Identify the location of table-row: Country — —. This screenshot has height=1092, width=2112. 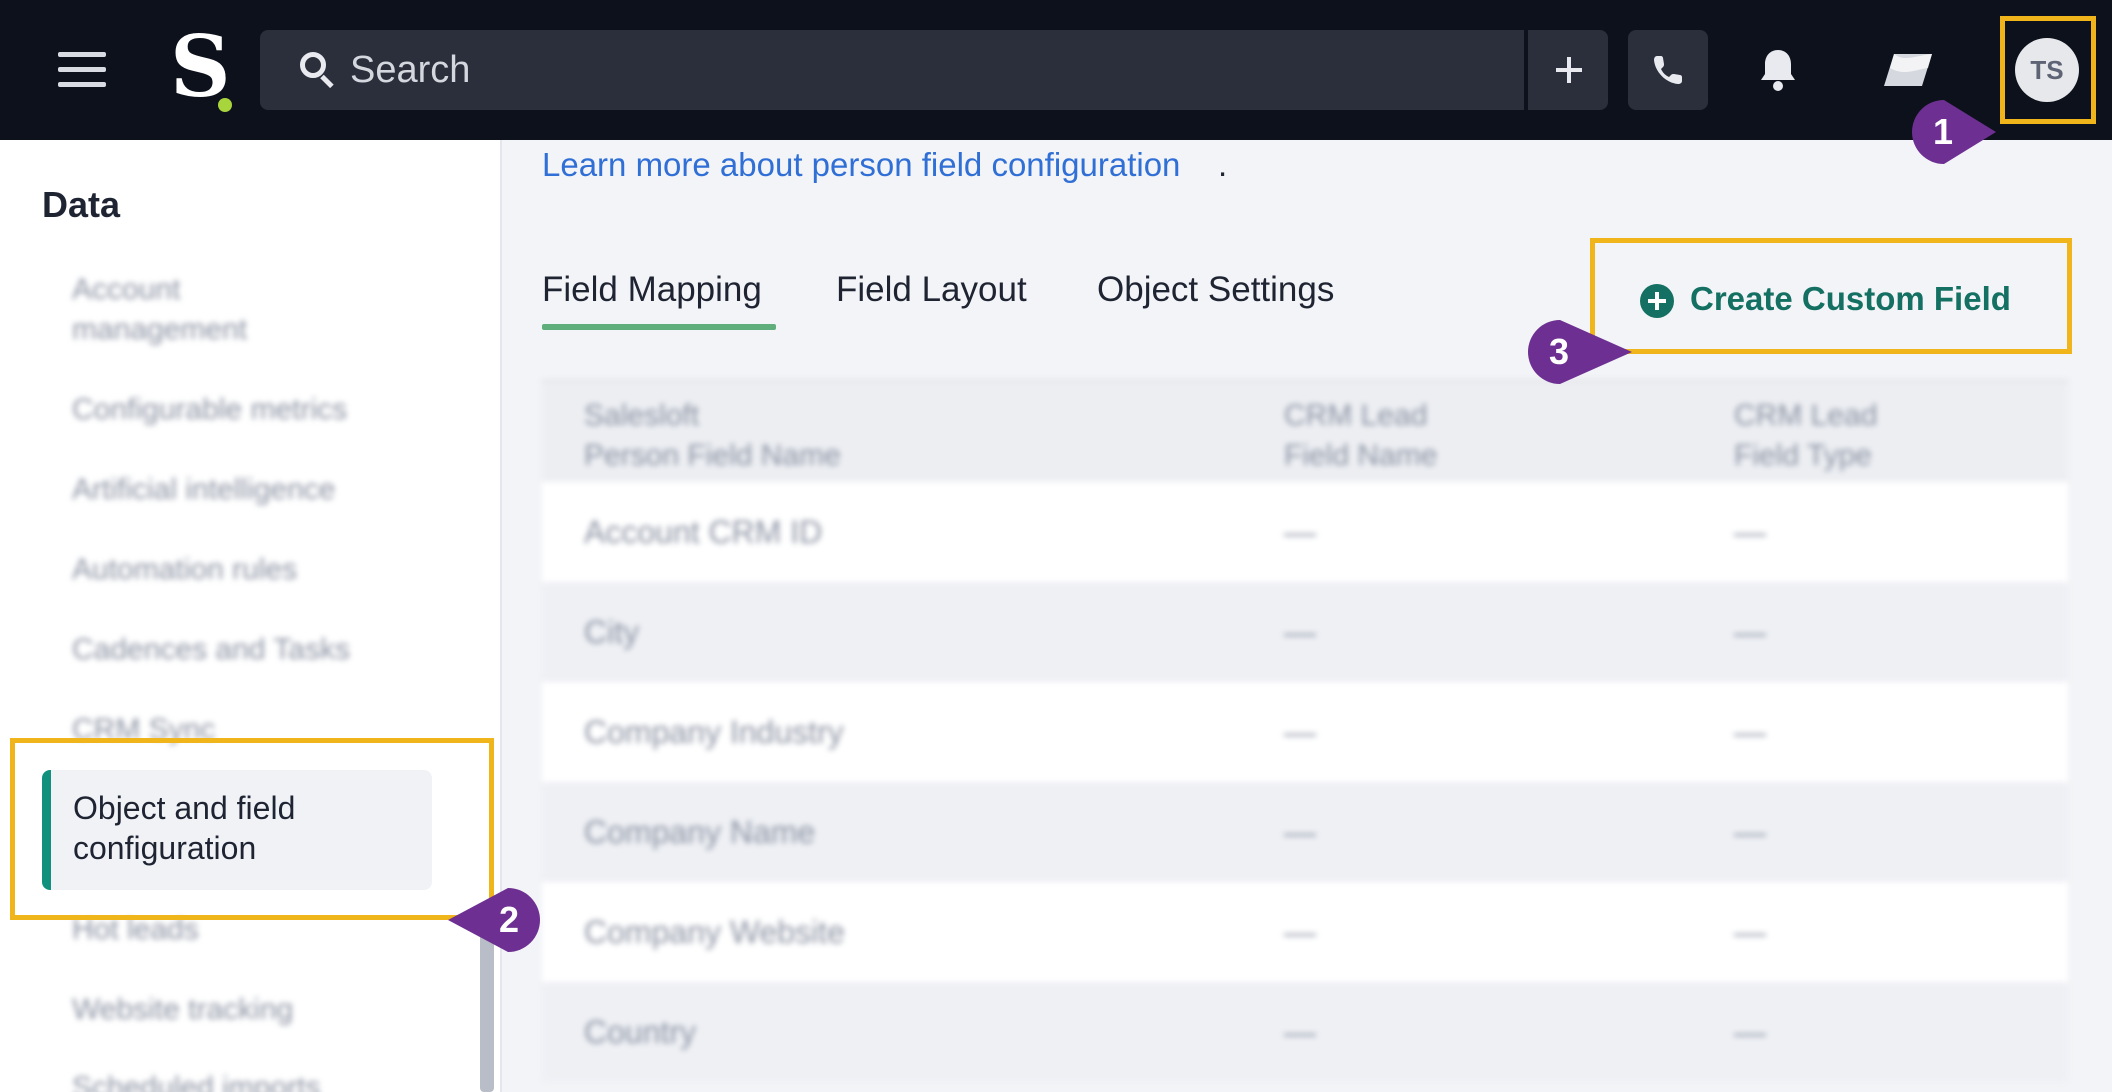
(1305, 1032).